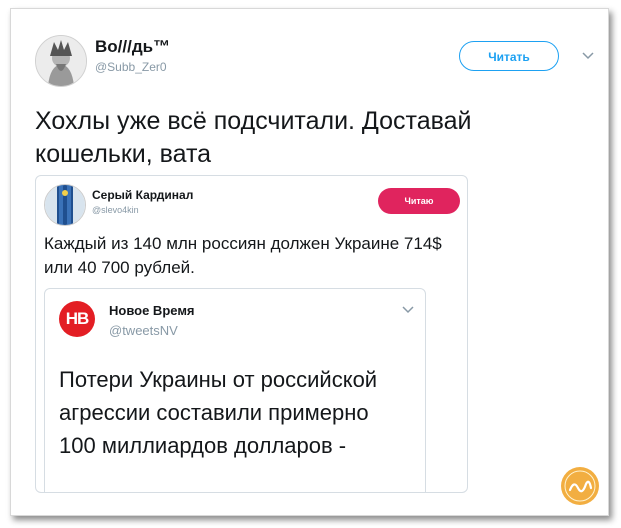 This screenshot has width=621, height=528. I want to click on quoted-author-handle: @slevo4kin, so click(115, 210).